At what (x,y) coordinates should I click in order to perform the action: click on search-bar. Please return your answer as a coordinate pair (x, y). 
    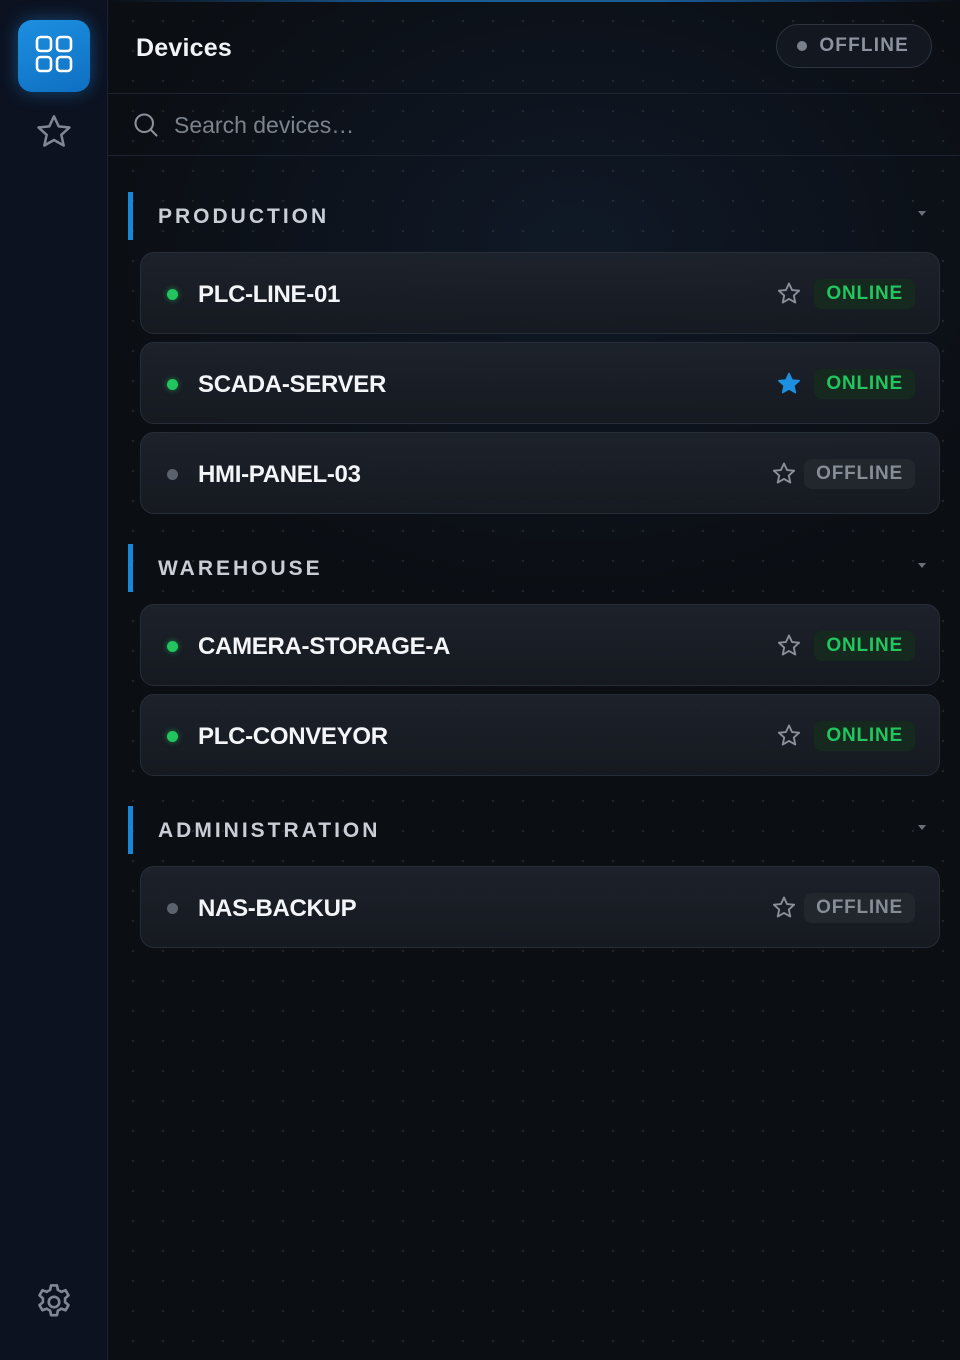
    Looking at the image, I should click on (534, 125).